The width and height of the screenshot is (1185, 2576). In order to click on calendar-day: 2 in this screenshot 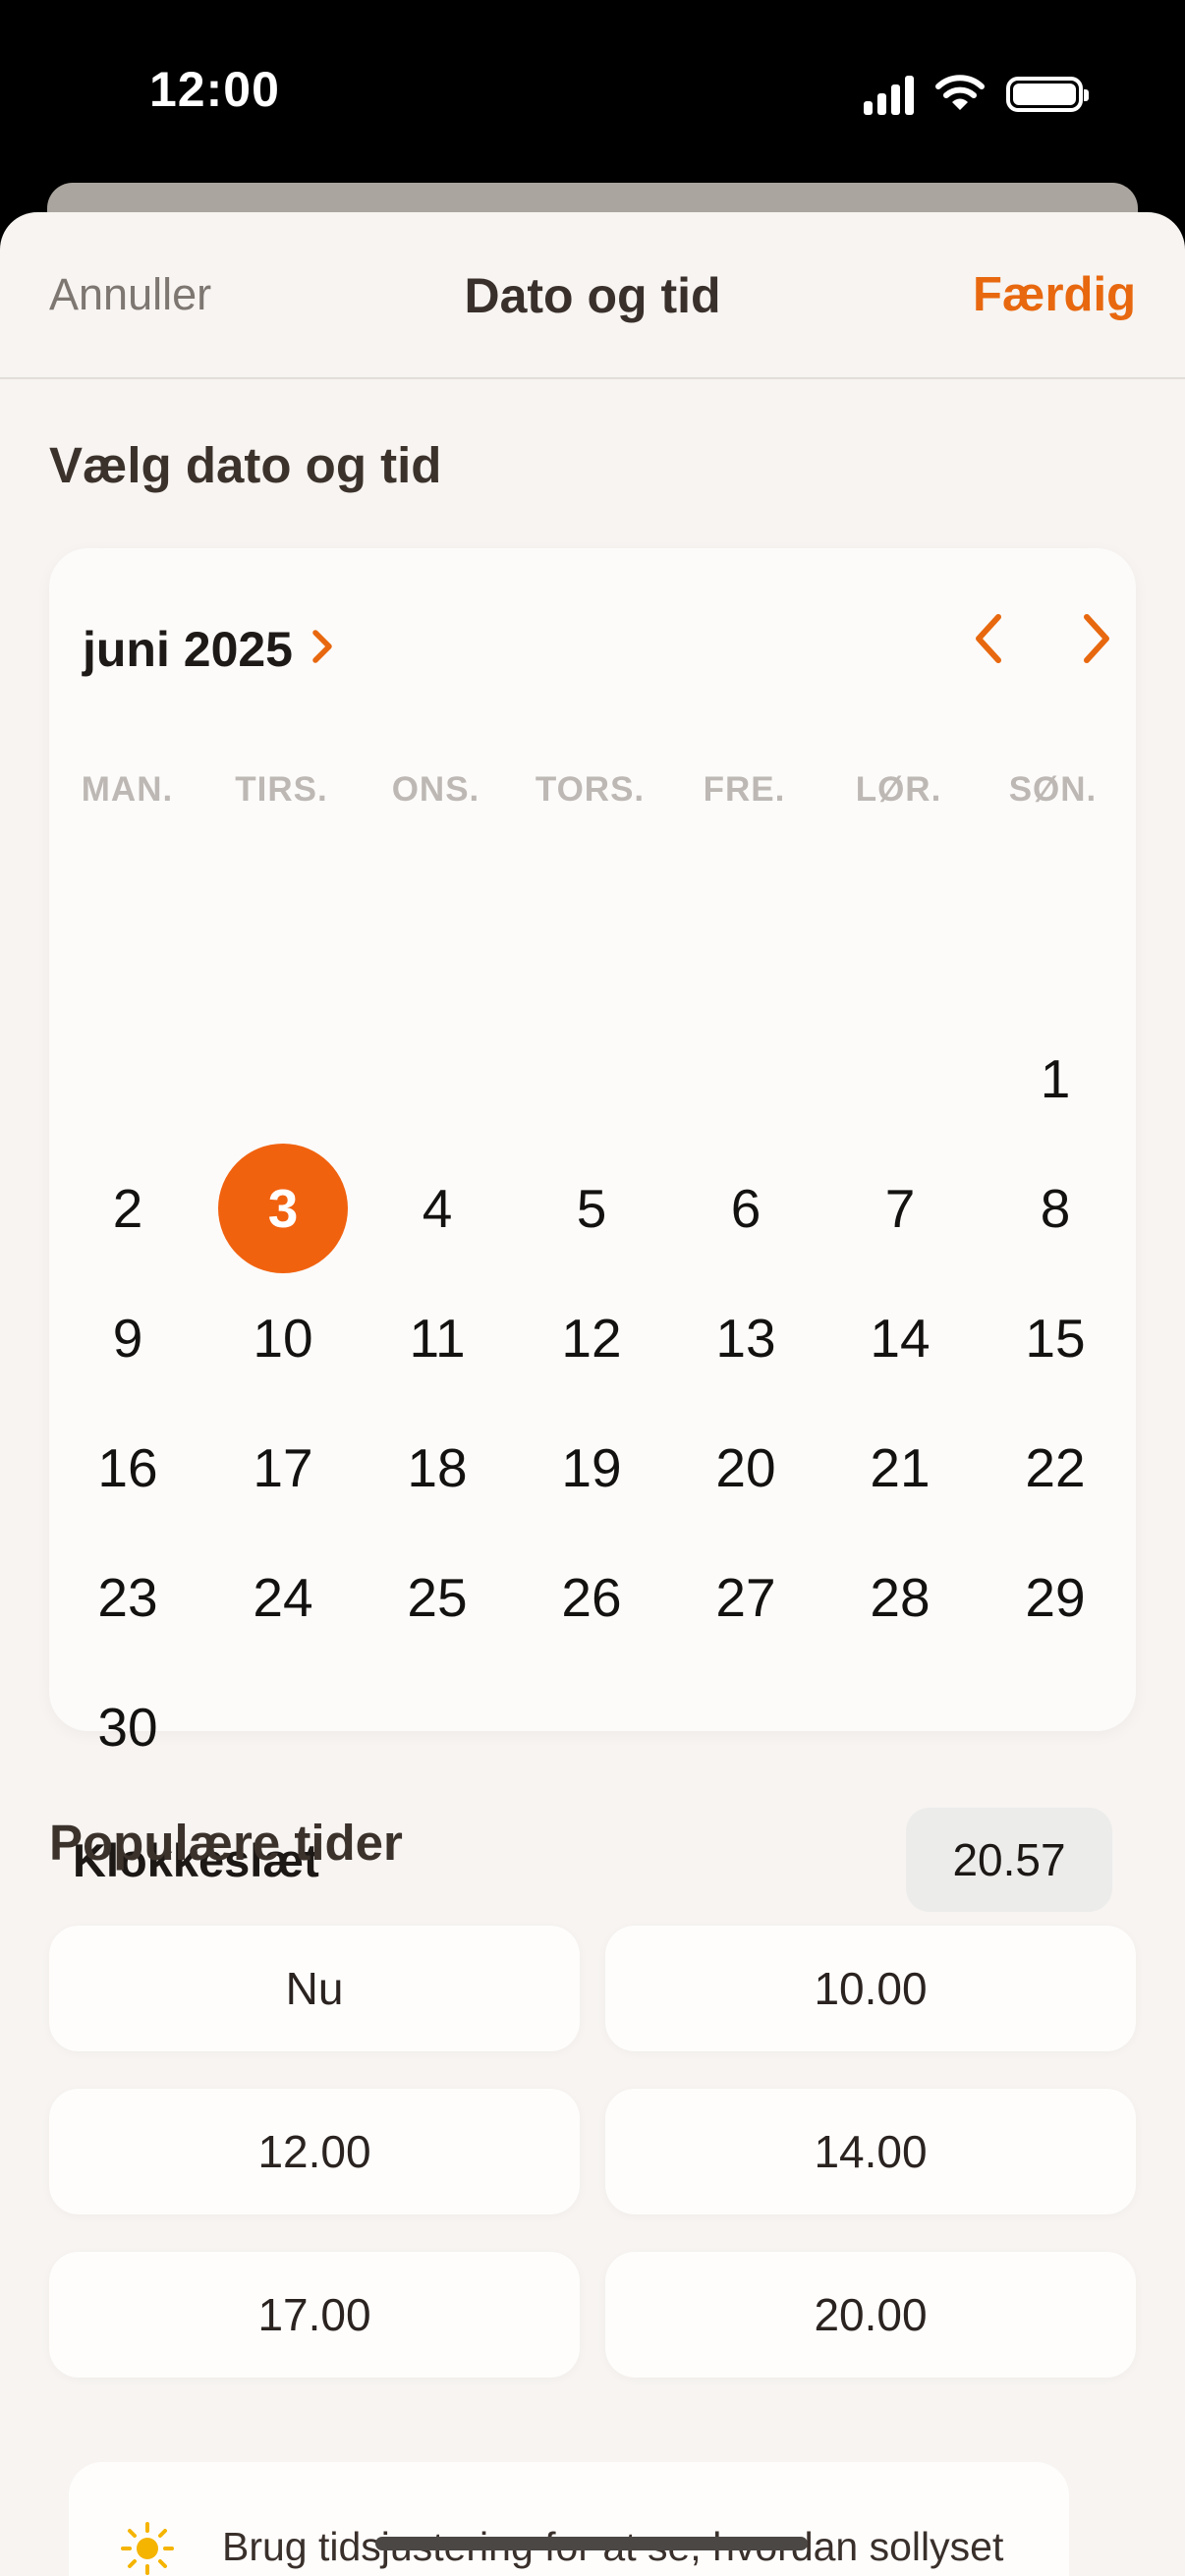, I will do `click(128, 1208)`.